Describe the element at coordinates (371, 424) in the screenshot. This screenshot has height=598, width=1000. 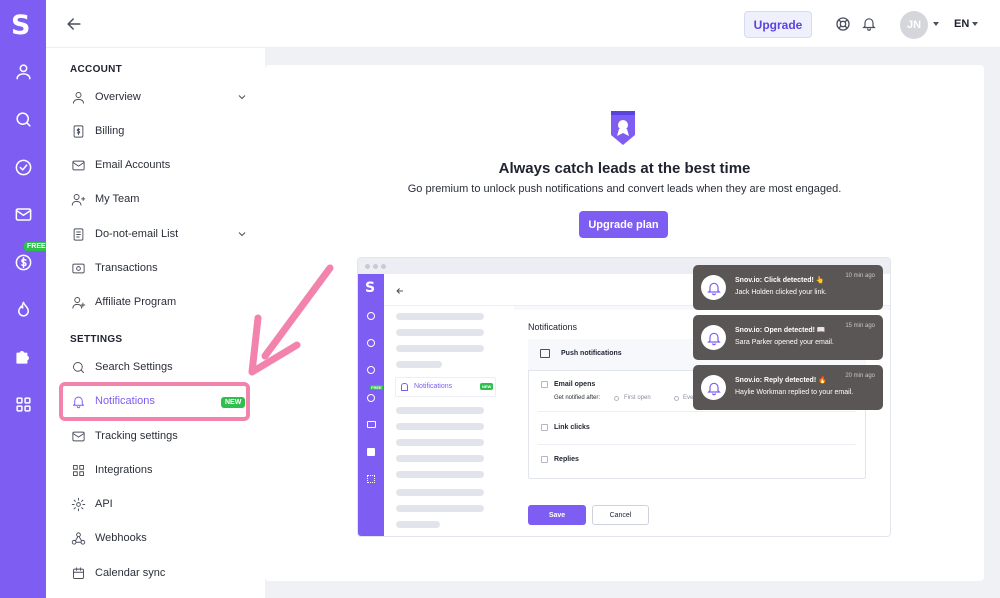
I see `mock-mail-icon` at that location.